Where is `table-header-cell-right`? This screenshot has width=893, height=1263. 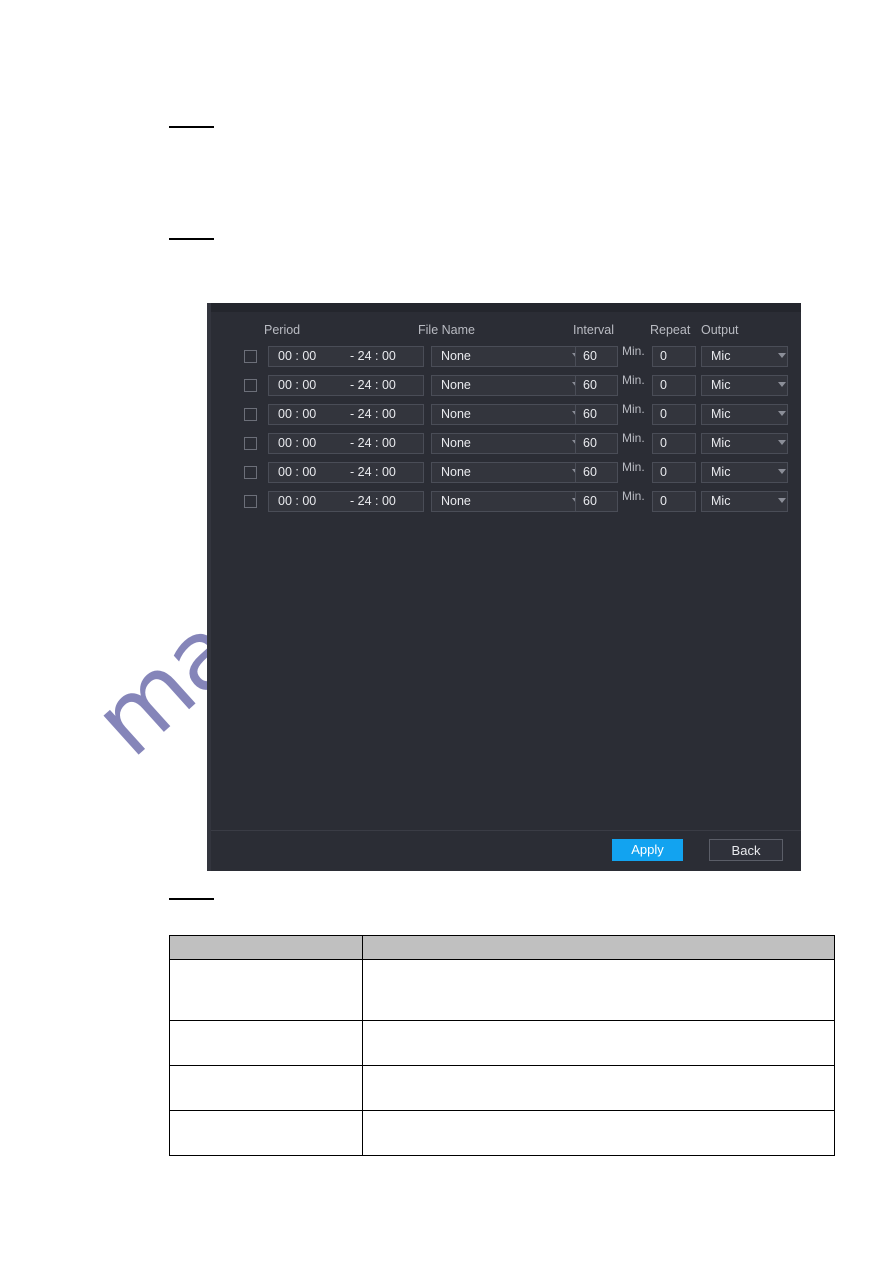 table-header-cell-right is located at coordinates (598, 947).